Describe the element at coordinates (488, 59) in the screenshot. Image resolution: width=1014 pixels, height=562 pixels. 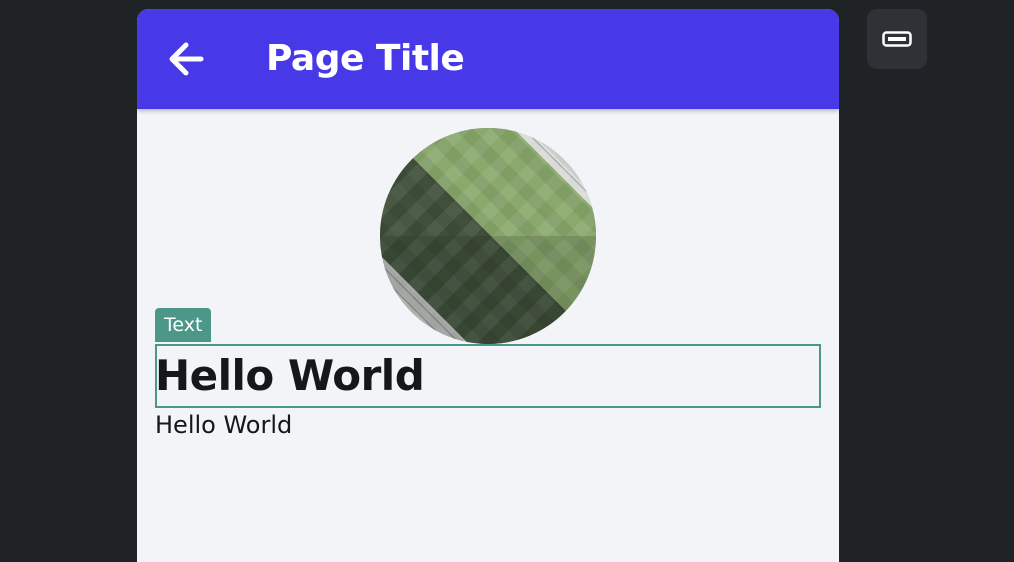
I see `app-bar: Page Title` at that location.